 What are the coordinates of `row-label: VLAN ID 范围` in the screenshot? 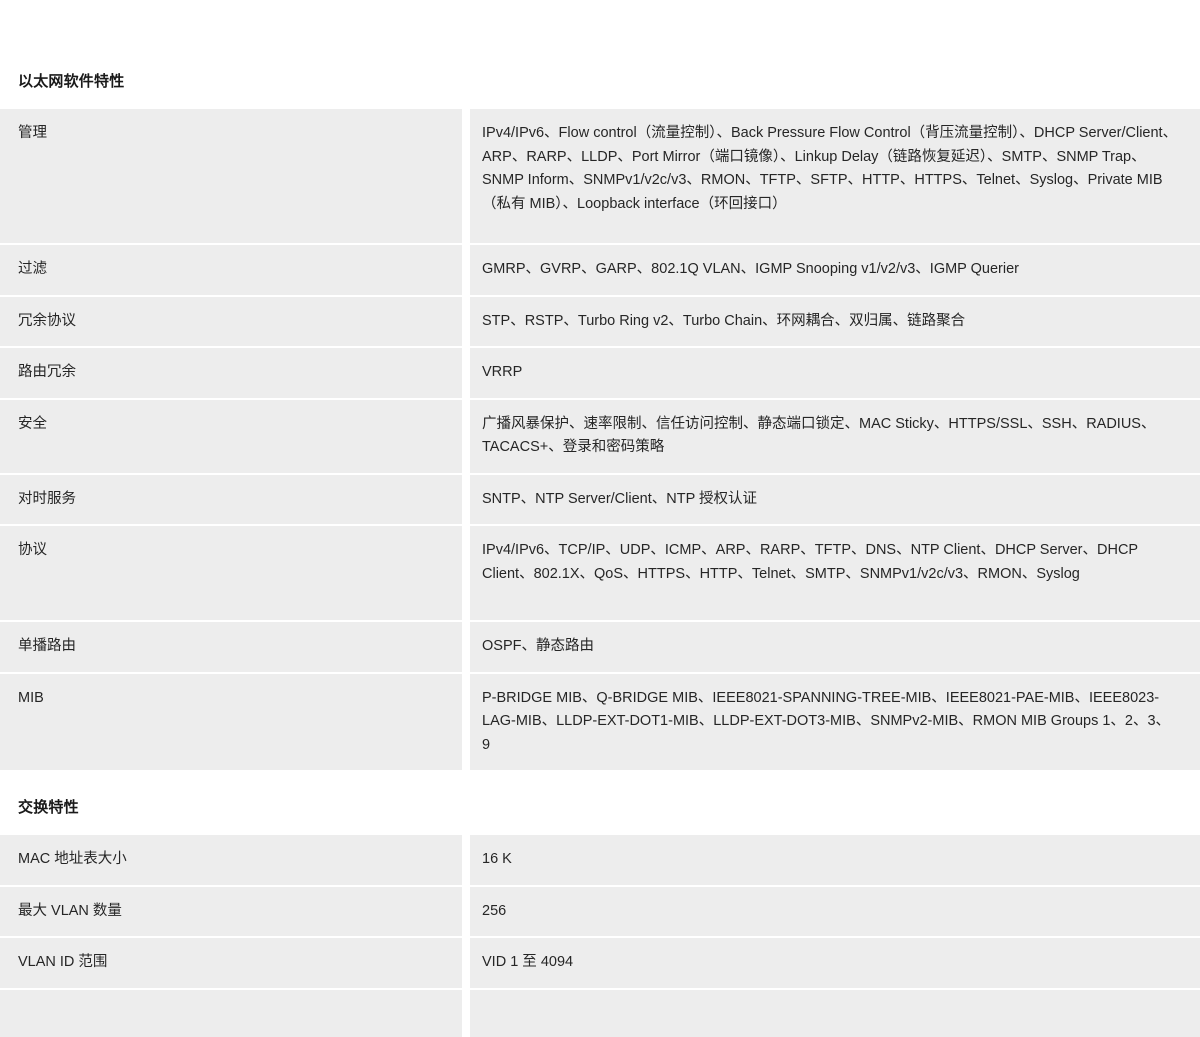 It's located at (231, 963).